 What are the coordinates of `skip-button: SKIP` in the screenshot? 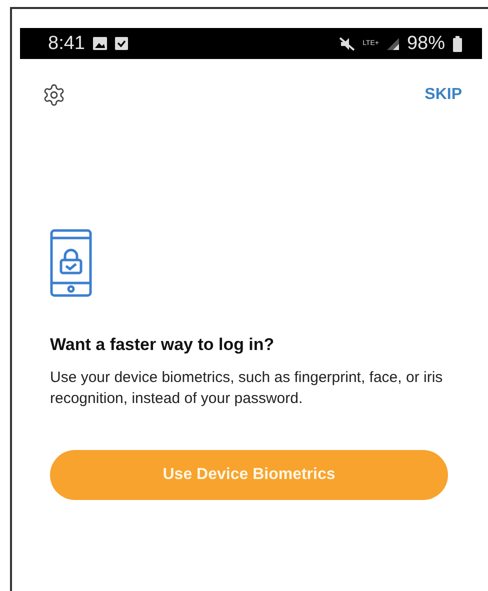 It's located at (443, 95).